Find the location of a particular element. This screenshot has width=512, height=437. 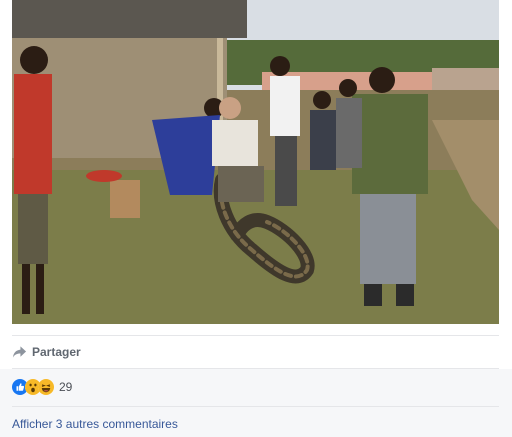

reactions-top-divider is located at coordinates (255, 368).